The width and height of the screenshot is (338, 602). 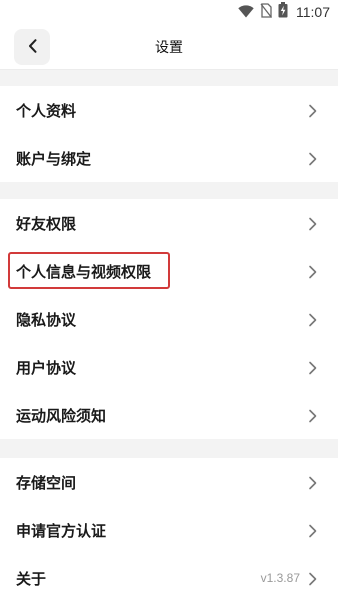 I want to click on settings-item-privacy-policy: 隐私协议, so click(x=169, y=319).